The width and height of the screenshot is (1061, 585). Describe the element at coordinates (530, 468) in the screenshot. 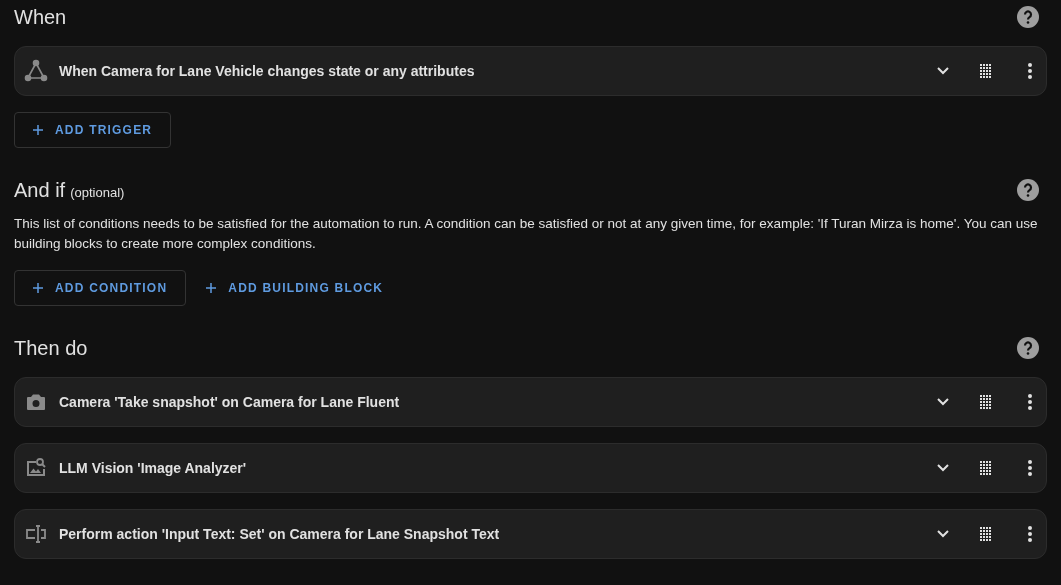

I see `action-row: LLM Vision 'Image Analyzer'` at that location.